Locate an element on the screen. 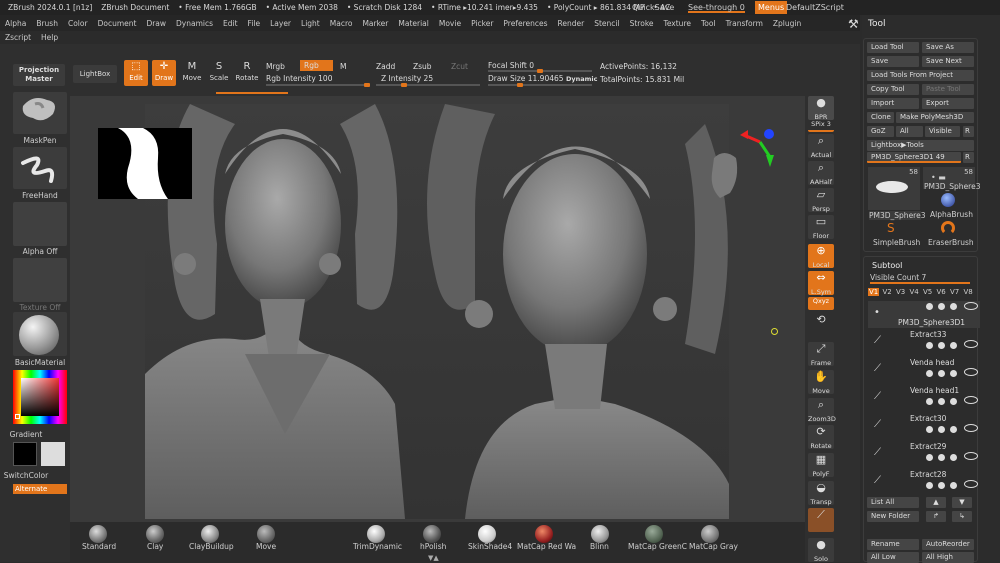  material-move-sphere is located at coordinates (266, 534).